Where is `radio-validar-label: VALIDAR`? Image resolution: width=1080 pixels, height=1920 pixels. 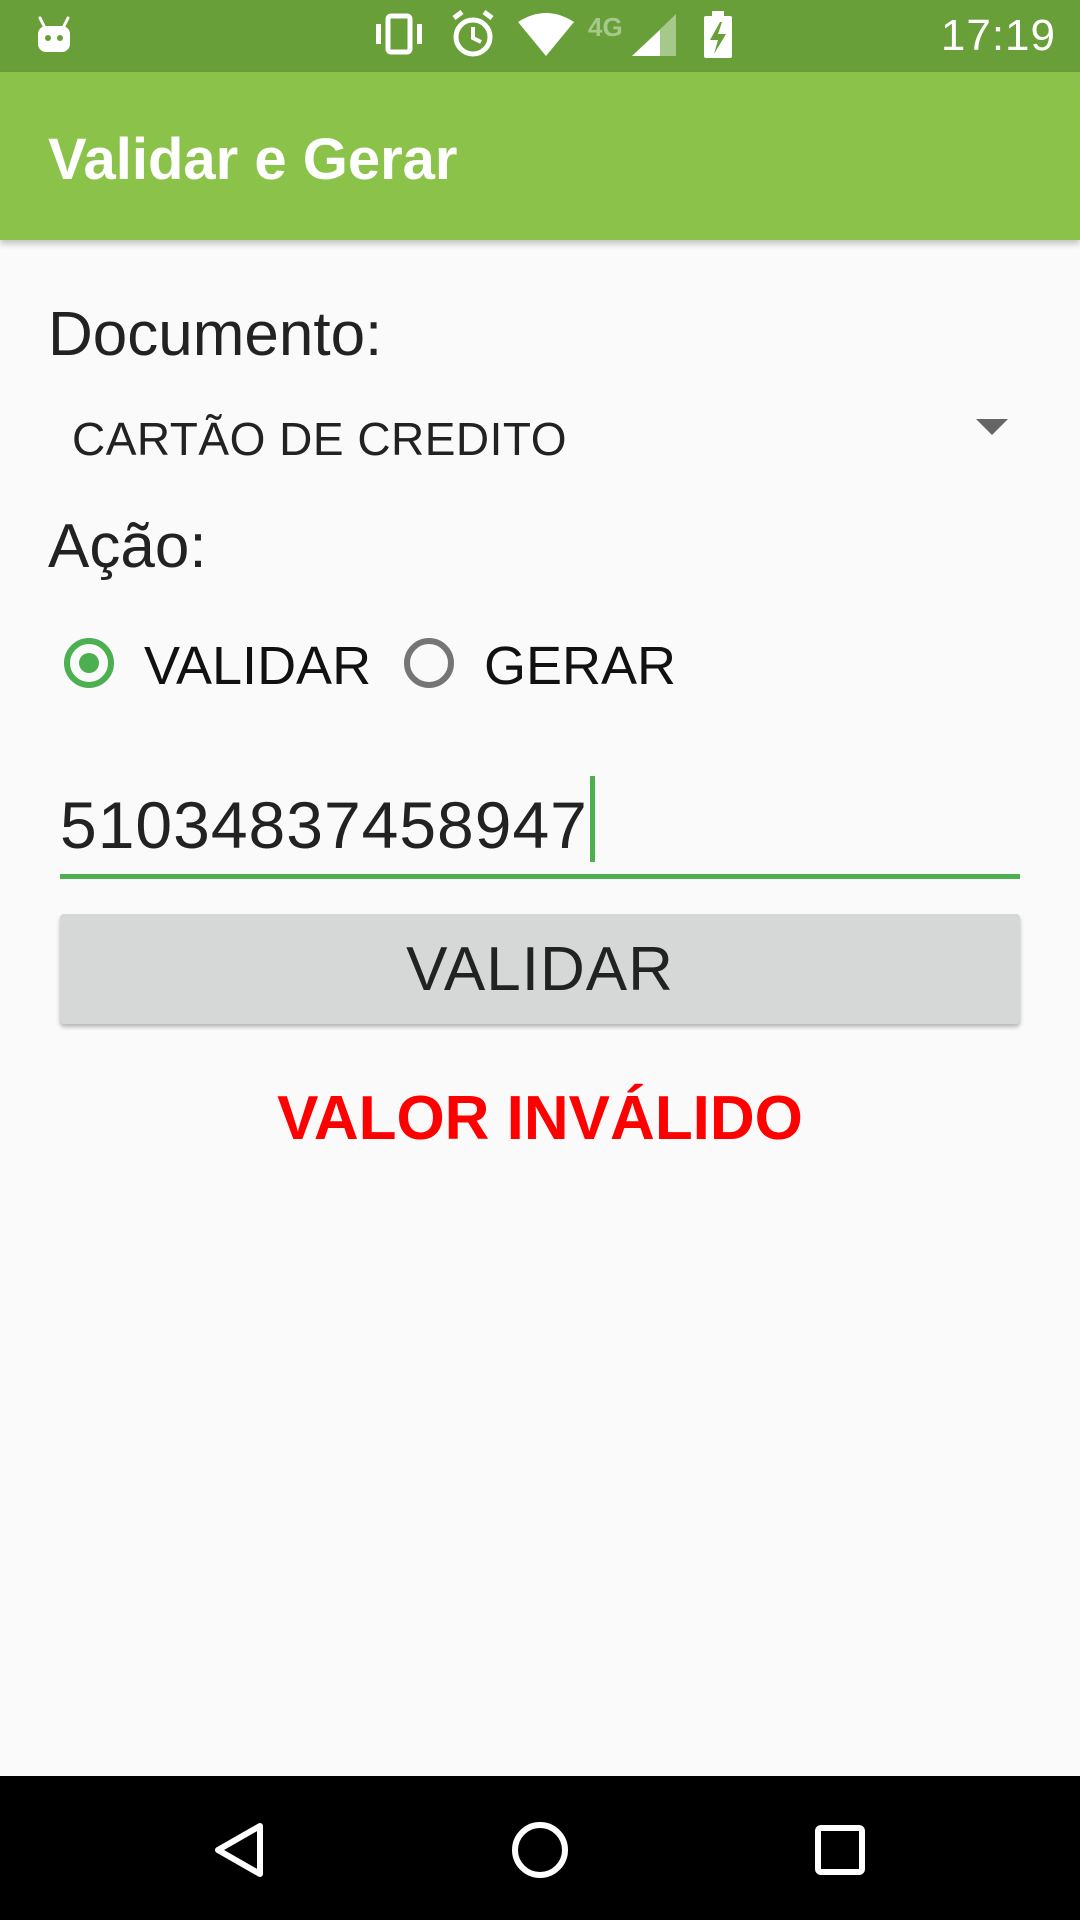
radio-validar-label: VALIDAR is located at coordinates (258, 666).